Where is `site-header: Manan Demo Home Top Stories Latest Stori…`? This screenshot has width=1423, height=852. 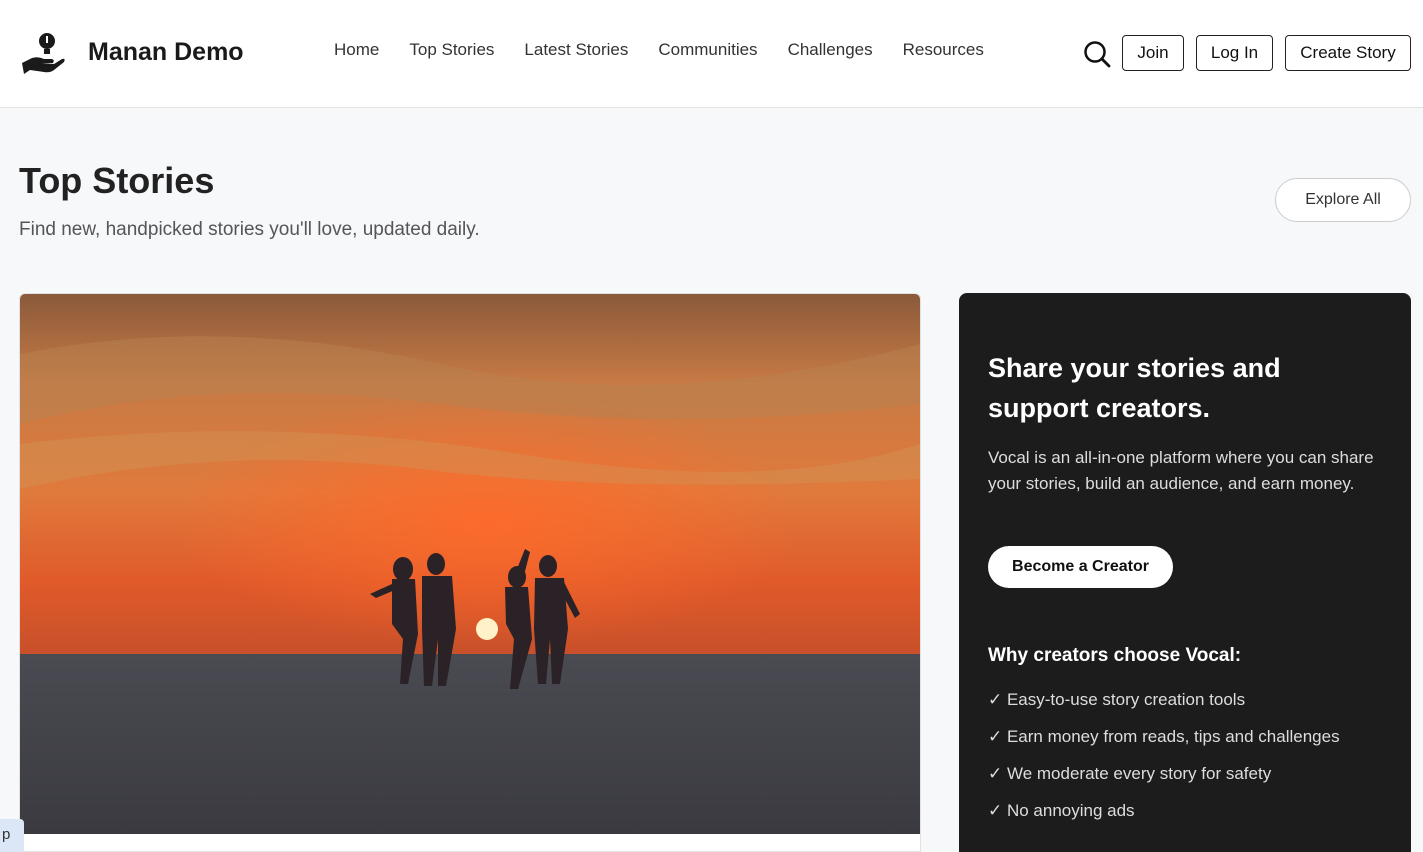
site-header: Manan Demo Home Top Stories Latest Stori… is located at coordinates (711, 54).